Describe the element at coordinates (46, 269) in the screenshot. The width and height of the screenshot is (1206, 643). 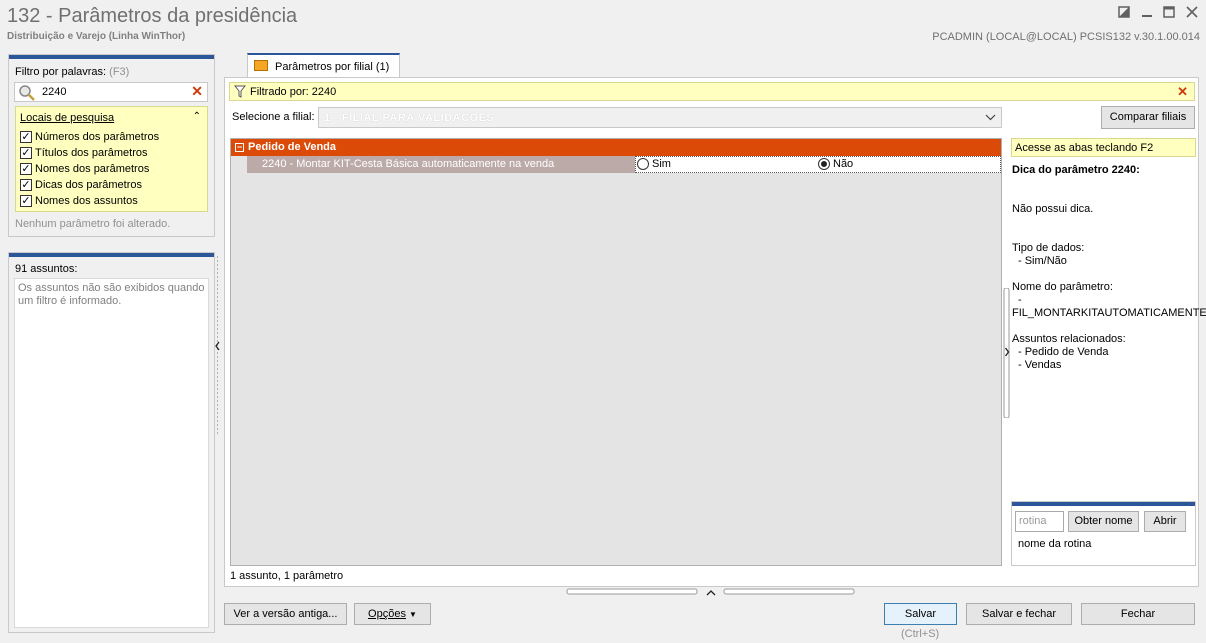
I see `assuntos-count: 91 assuntos:` at that location.